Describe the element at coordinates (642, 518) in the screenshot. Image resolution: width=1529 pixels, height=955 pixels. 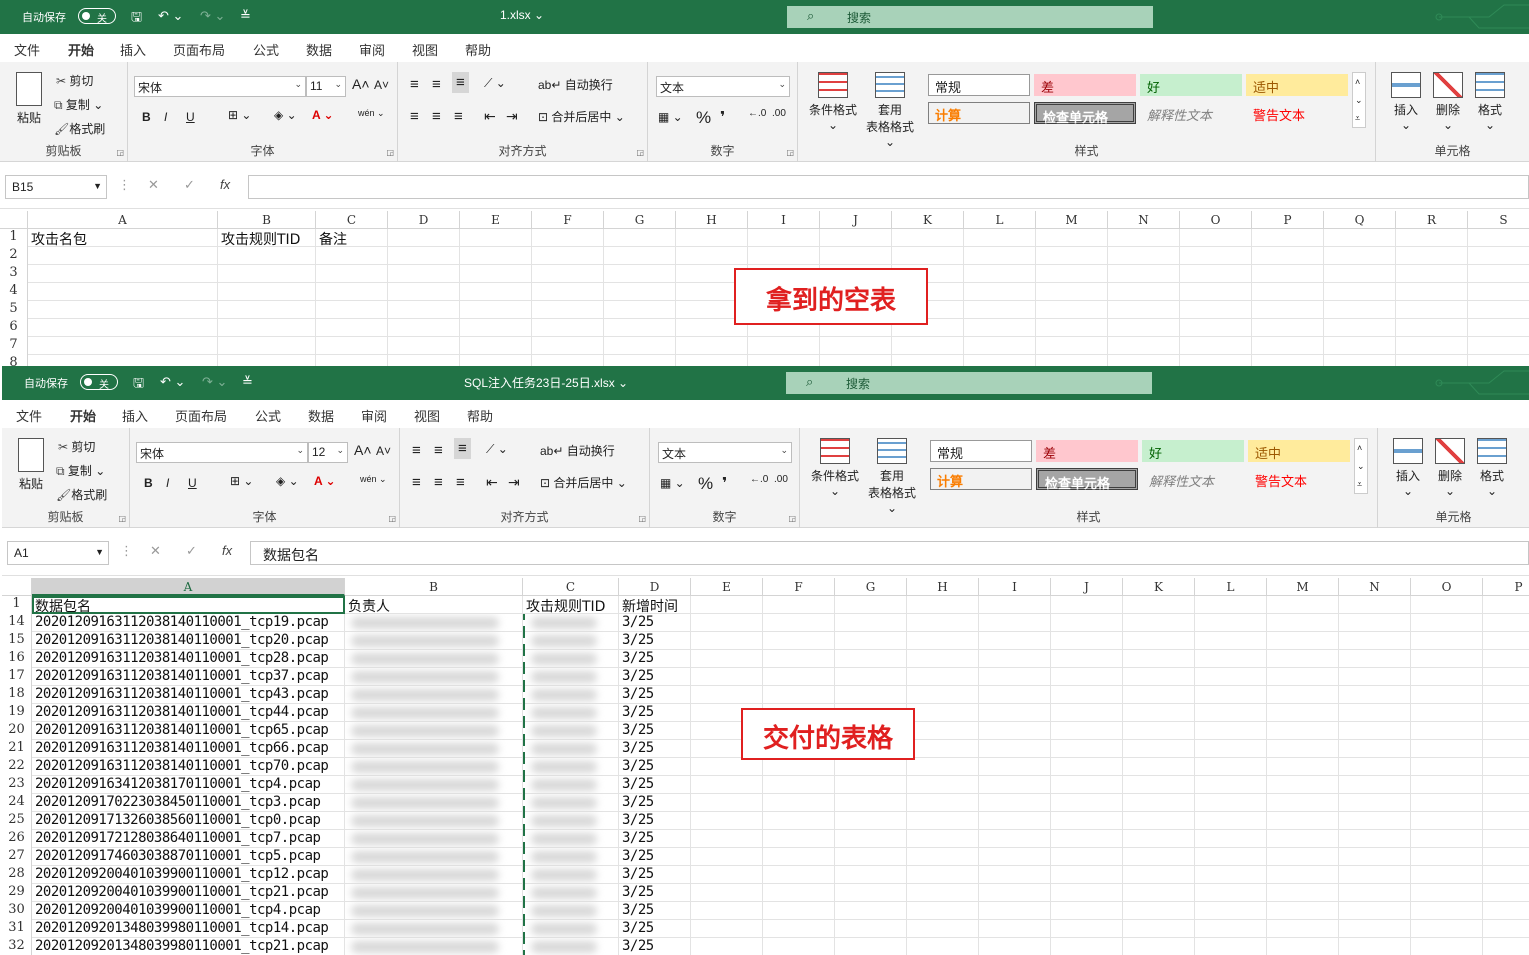
I see `dialog-launcher-icon: ◲` at that location.